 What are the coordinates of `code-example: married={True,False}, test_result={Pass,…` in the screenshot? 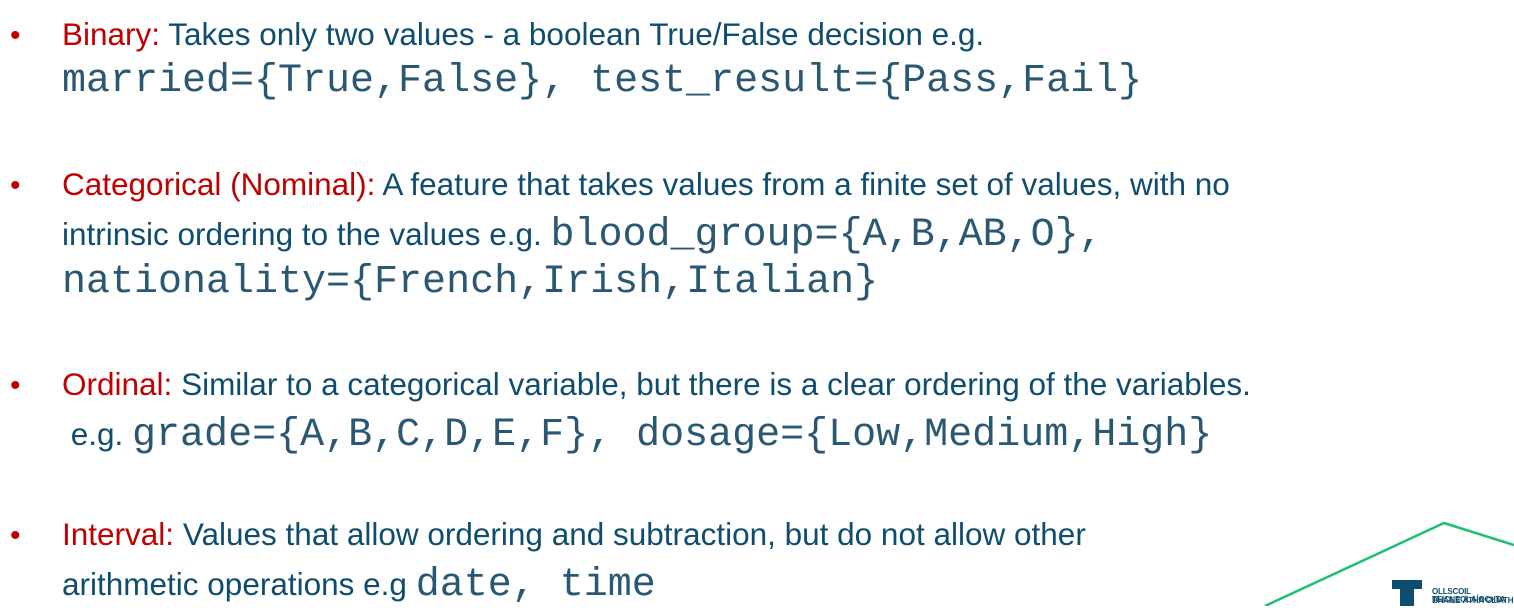 It's located at (602, 81).